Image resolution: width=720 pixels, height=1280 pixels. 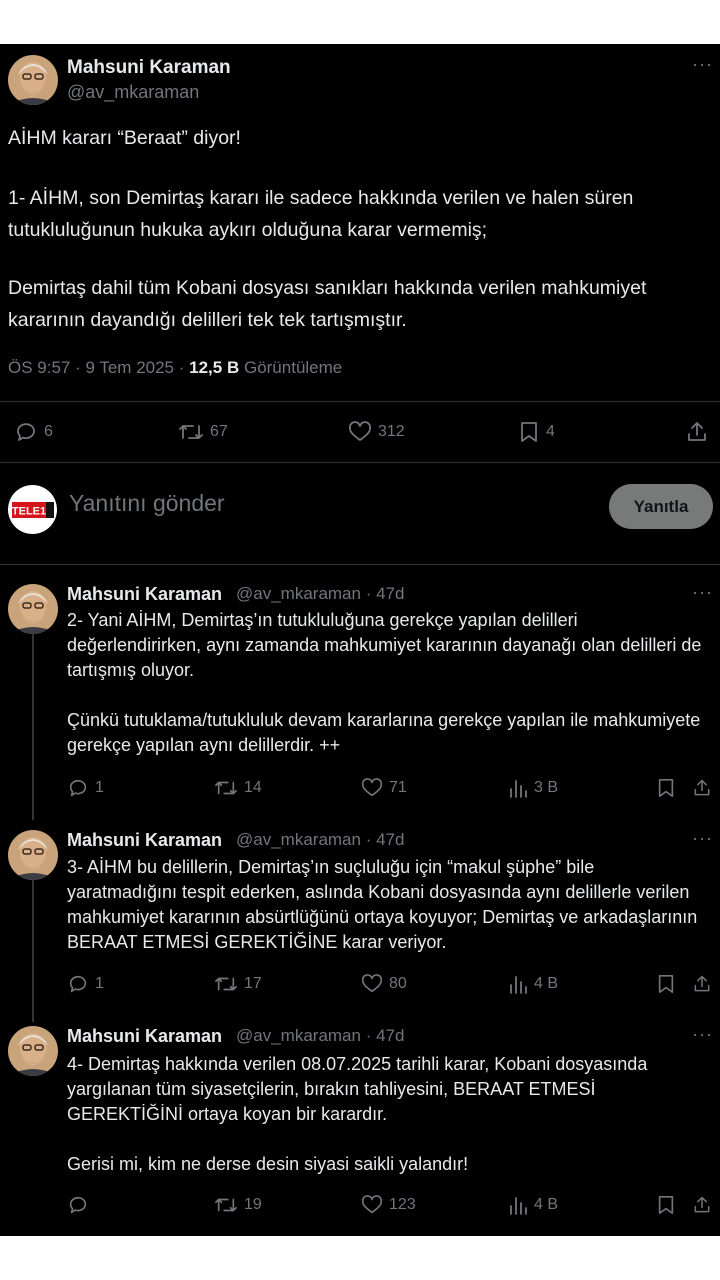 I want to click on user-avatar: TELE1, so click(x=32, y=509).